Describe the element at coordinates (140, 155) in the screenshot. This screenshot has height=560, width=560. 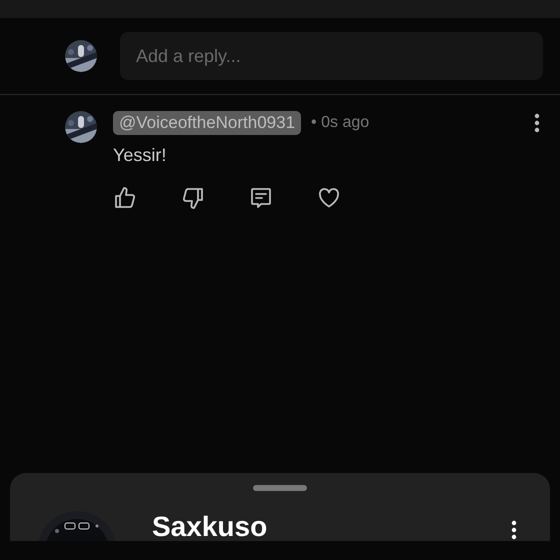
I see `comment-text: Yessir!` at that location.